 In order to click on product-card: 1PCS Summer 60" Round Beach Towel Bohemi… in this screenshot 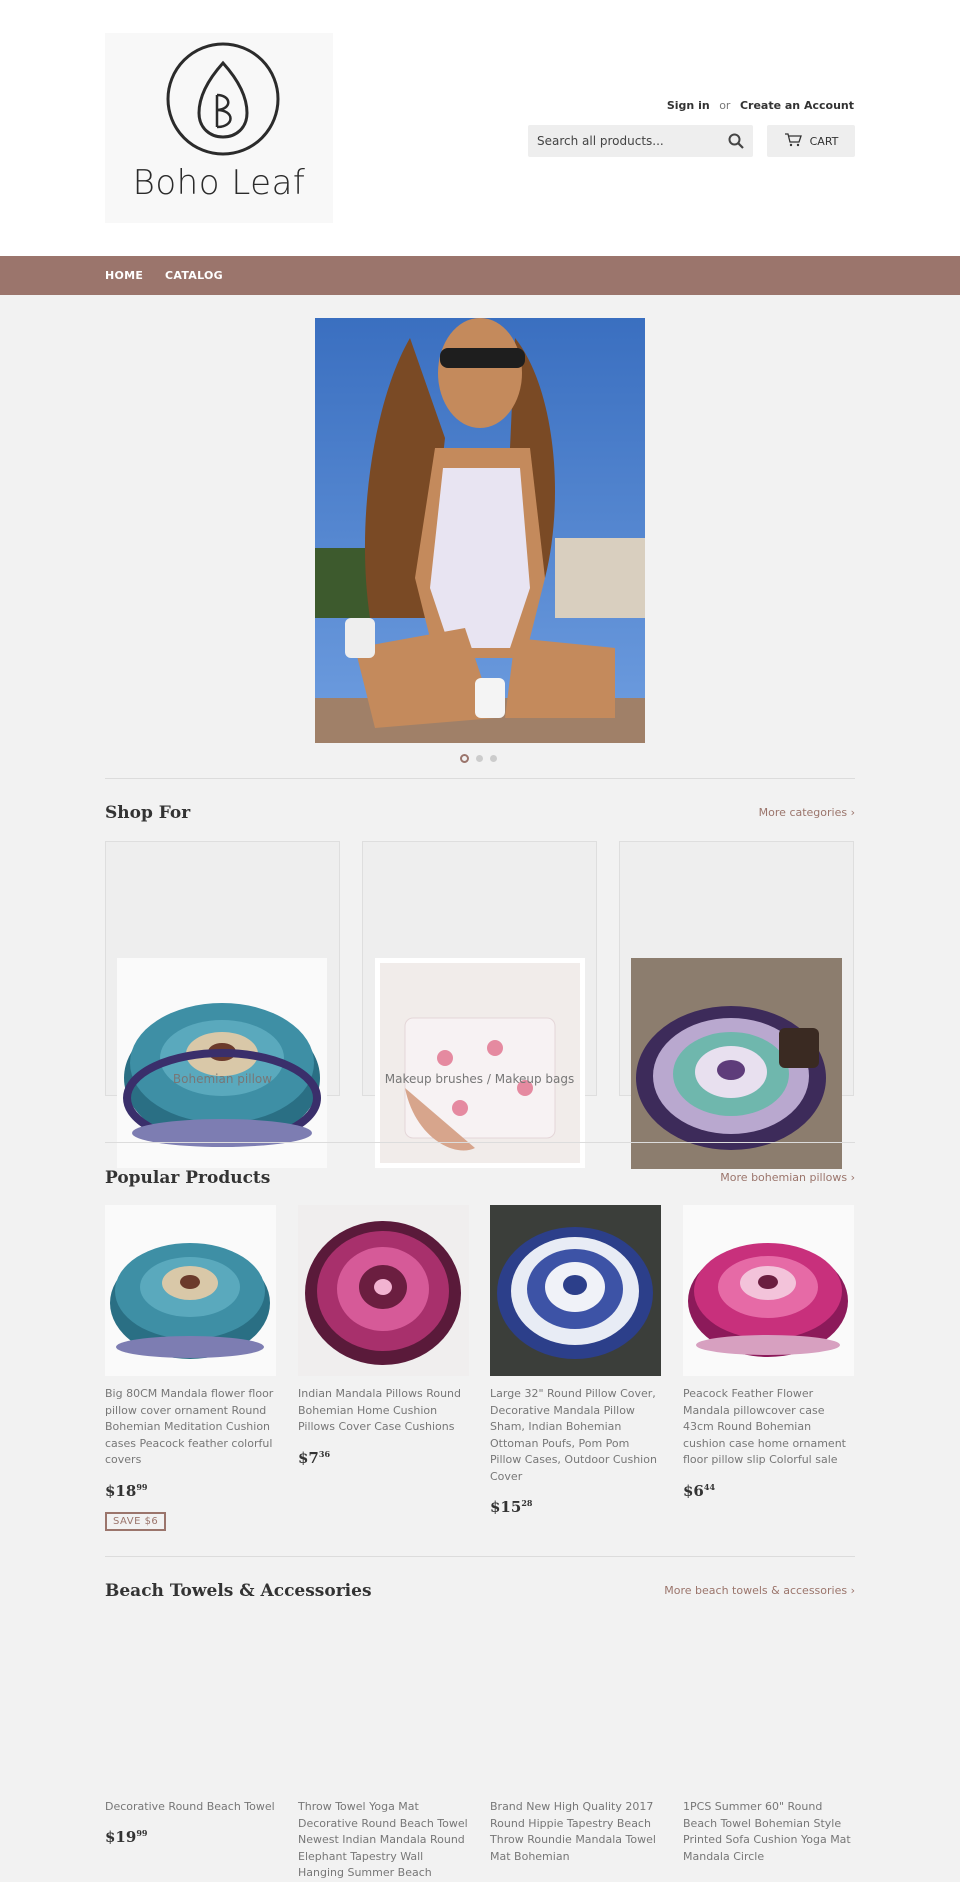, I will do `click(768, 1832)`.